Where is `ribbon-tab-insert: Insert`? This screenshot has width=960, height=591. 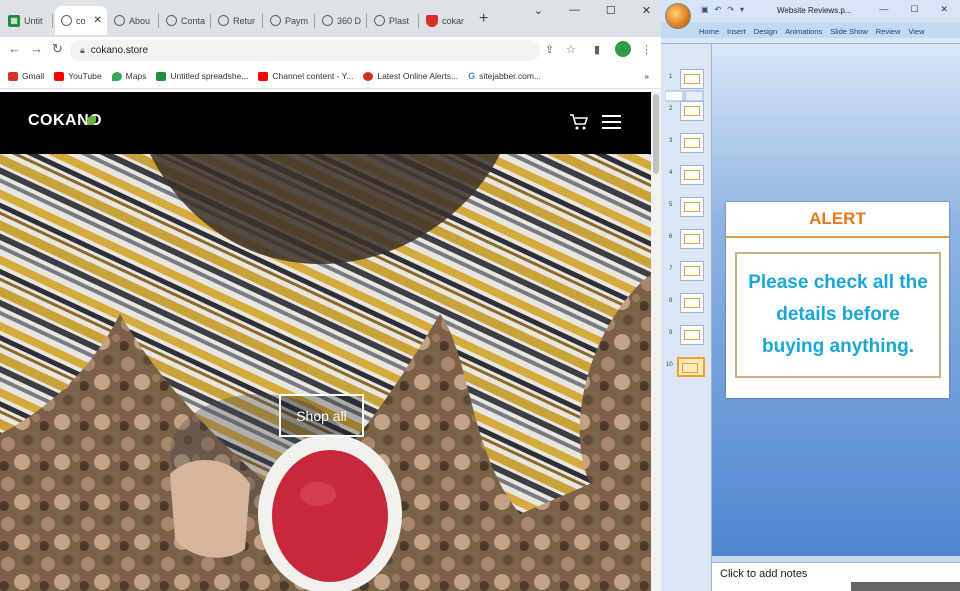 ribbon-tab-insert: Insert is located at coordinates (736, 31).